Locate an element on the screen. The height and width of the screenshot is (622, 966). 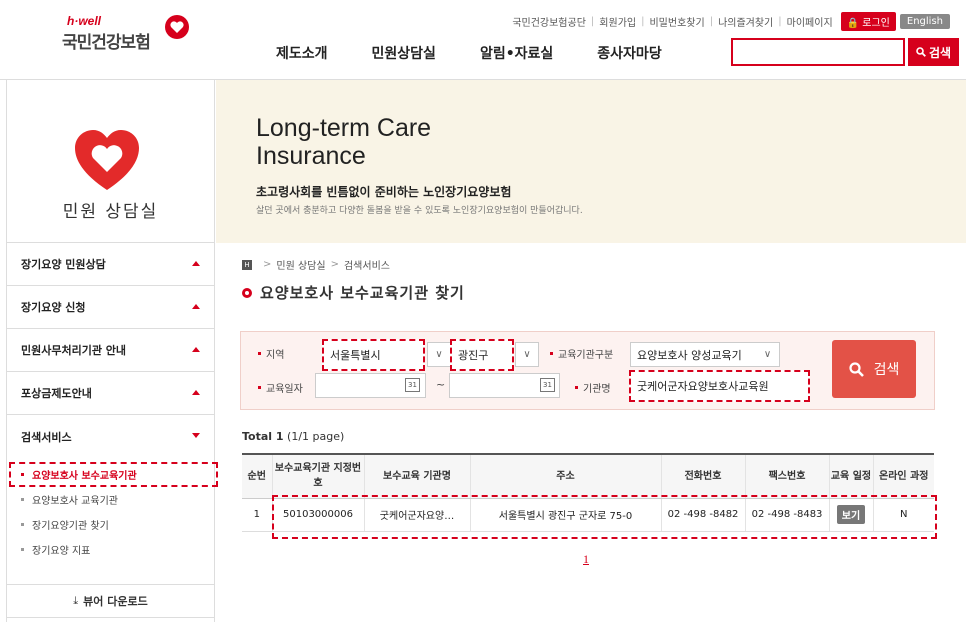
page-title-text: 요양보호사 보수교육기관 찾기 is located at coordinates (362, 293).